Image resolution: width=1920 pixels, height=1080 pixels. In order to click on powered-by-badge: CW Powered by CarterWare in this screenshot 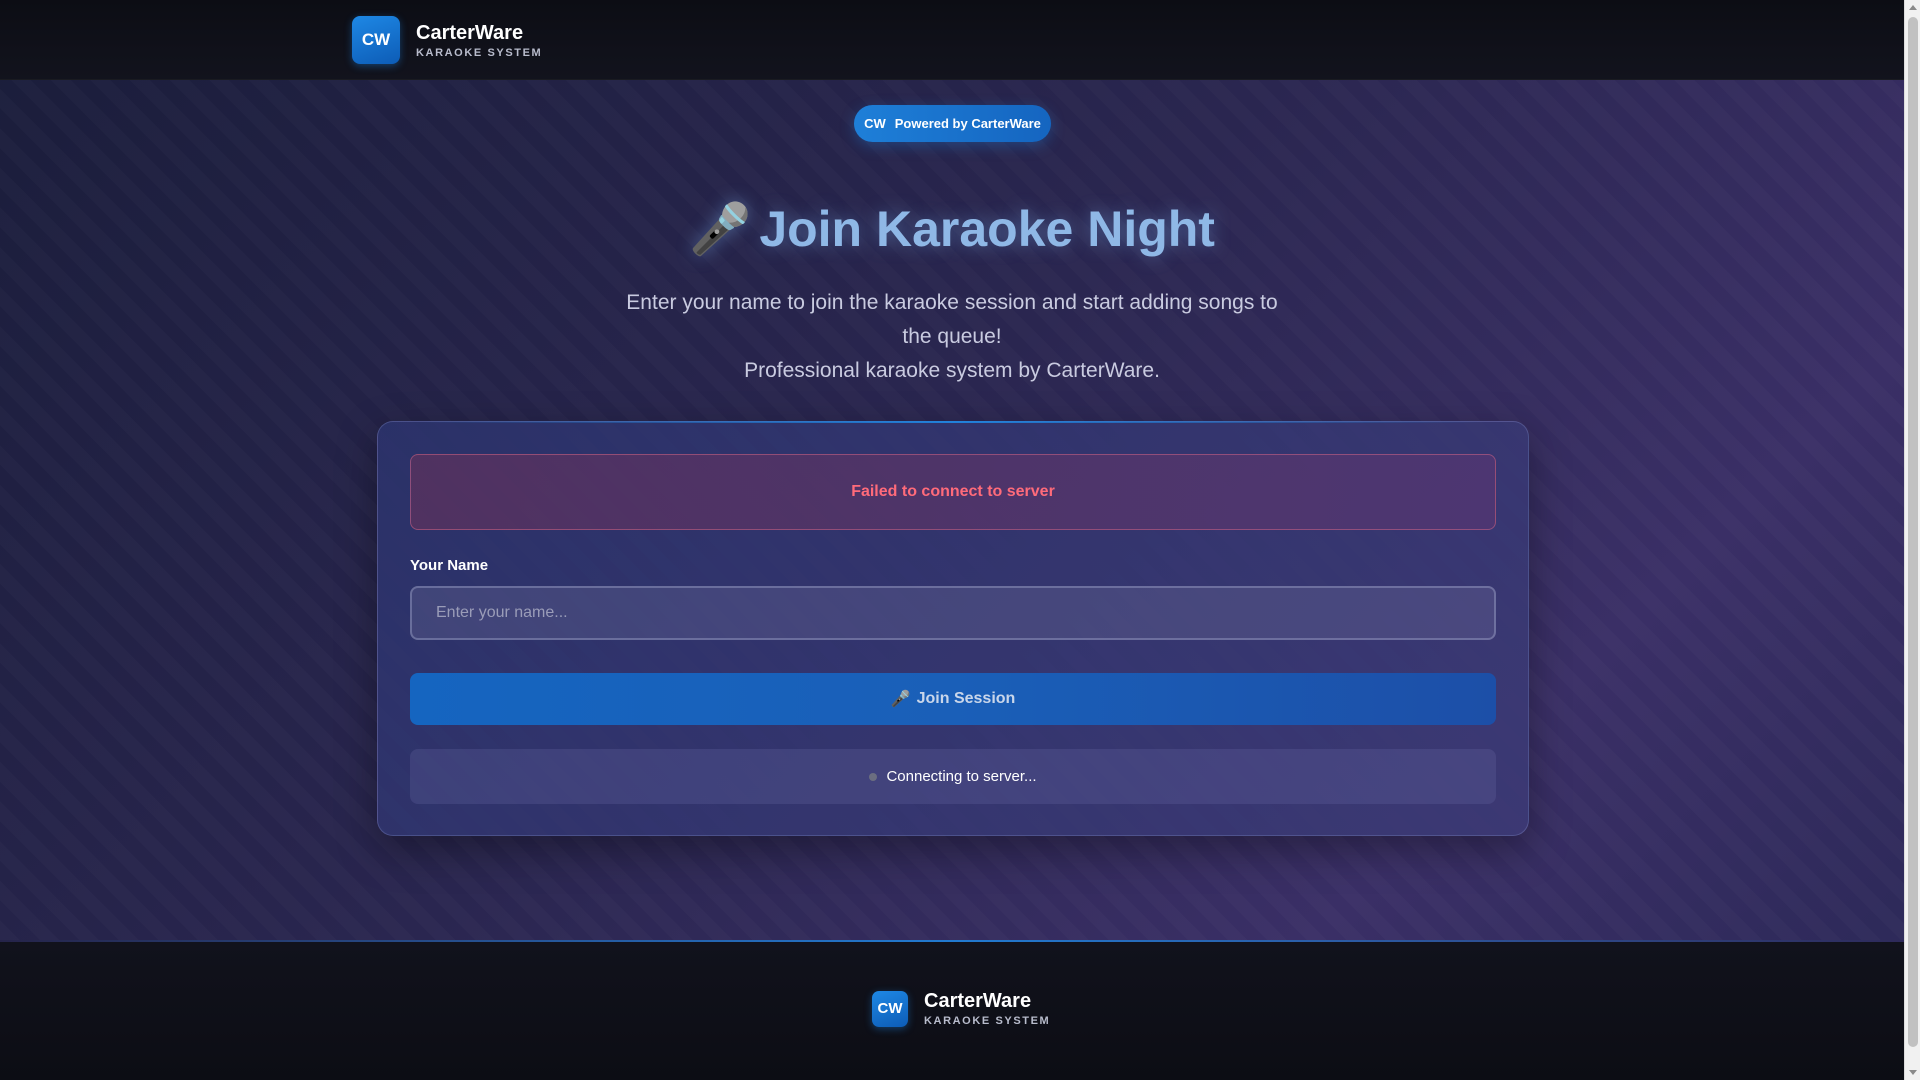, I will do `click(952, 123)`.